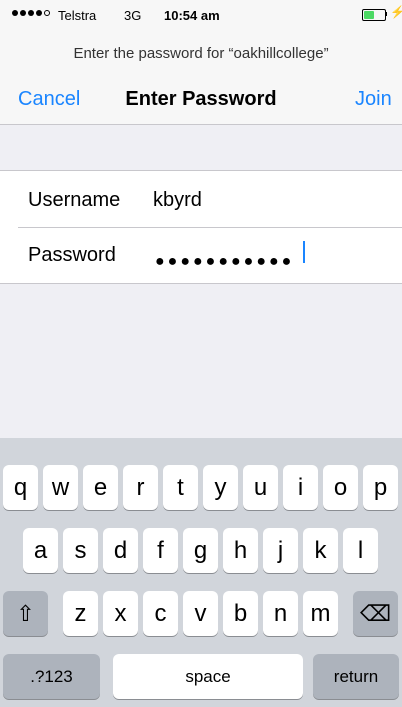 The width and height of the screenshot is (402, 707). What do you see at coordinates (74, 200) in the screenshot?
I see `username-label: Username` at bounding box center [74, 200].